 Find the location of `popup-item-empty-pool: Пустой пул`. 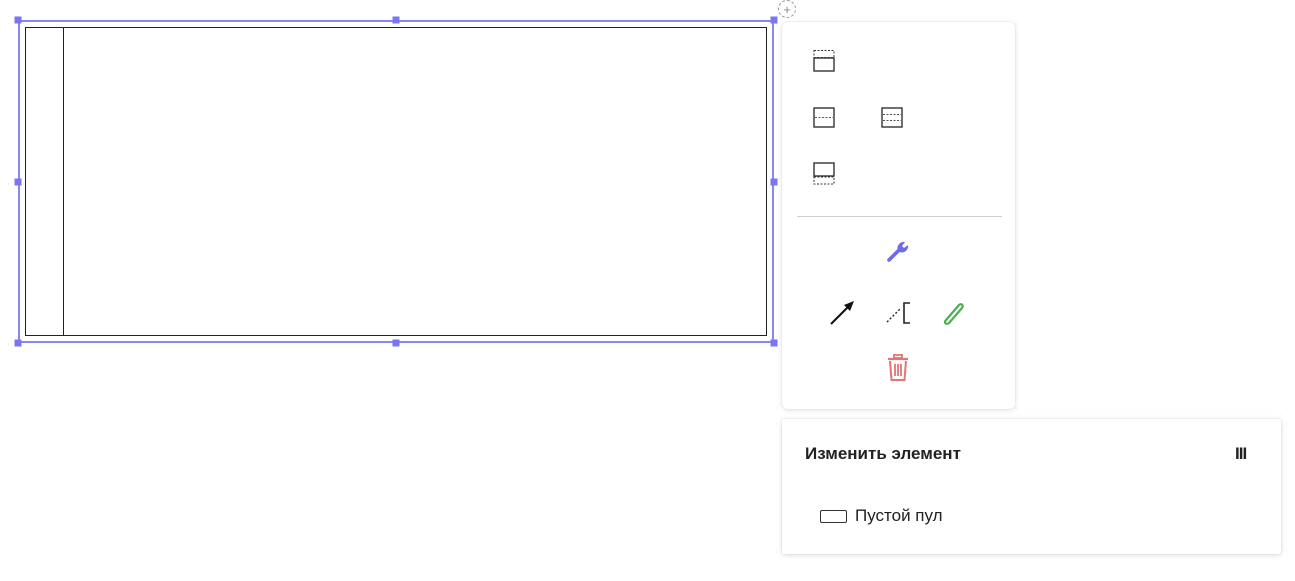

popup-item-empty-pool: Пустой пул is located at coordinates (881, 516).